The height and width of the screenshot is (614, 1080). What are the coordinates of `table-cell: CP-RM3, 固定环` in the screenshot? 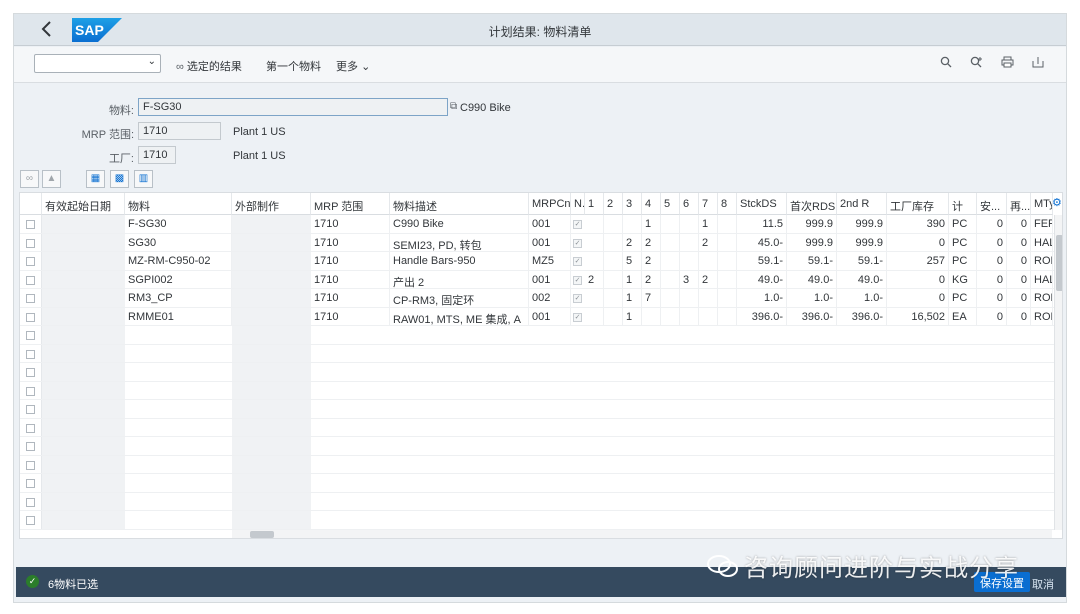 It's located at (459, 298).